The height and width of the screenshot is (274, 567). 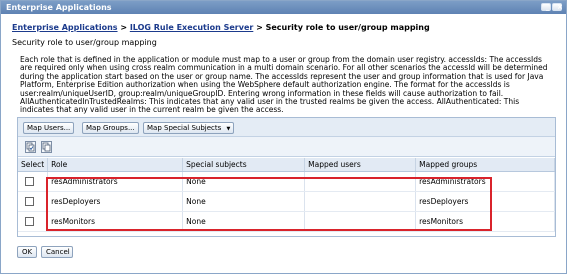 What do you see at coordinates (184, 128) in the screenshot?
I see `map-special-subjects-label: Map Special Subjects` at bounding box center [184, 128].